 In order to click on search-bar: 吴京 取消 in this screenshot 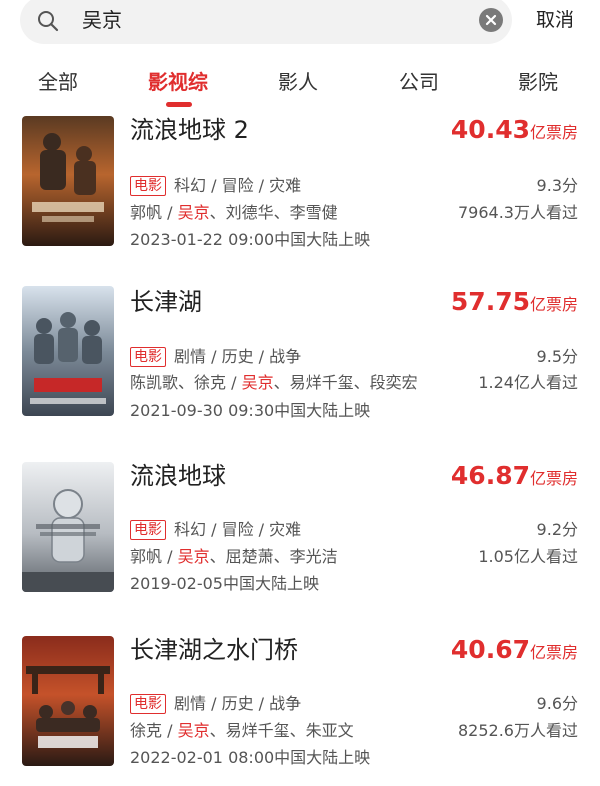, I will do `click(300, 23)`.